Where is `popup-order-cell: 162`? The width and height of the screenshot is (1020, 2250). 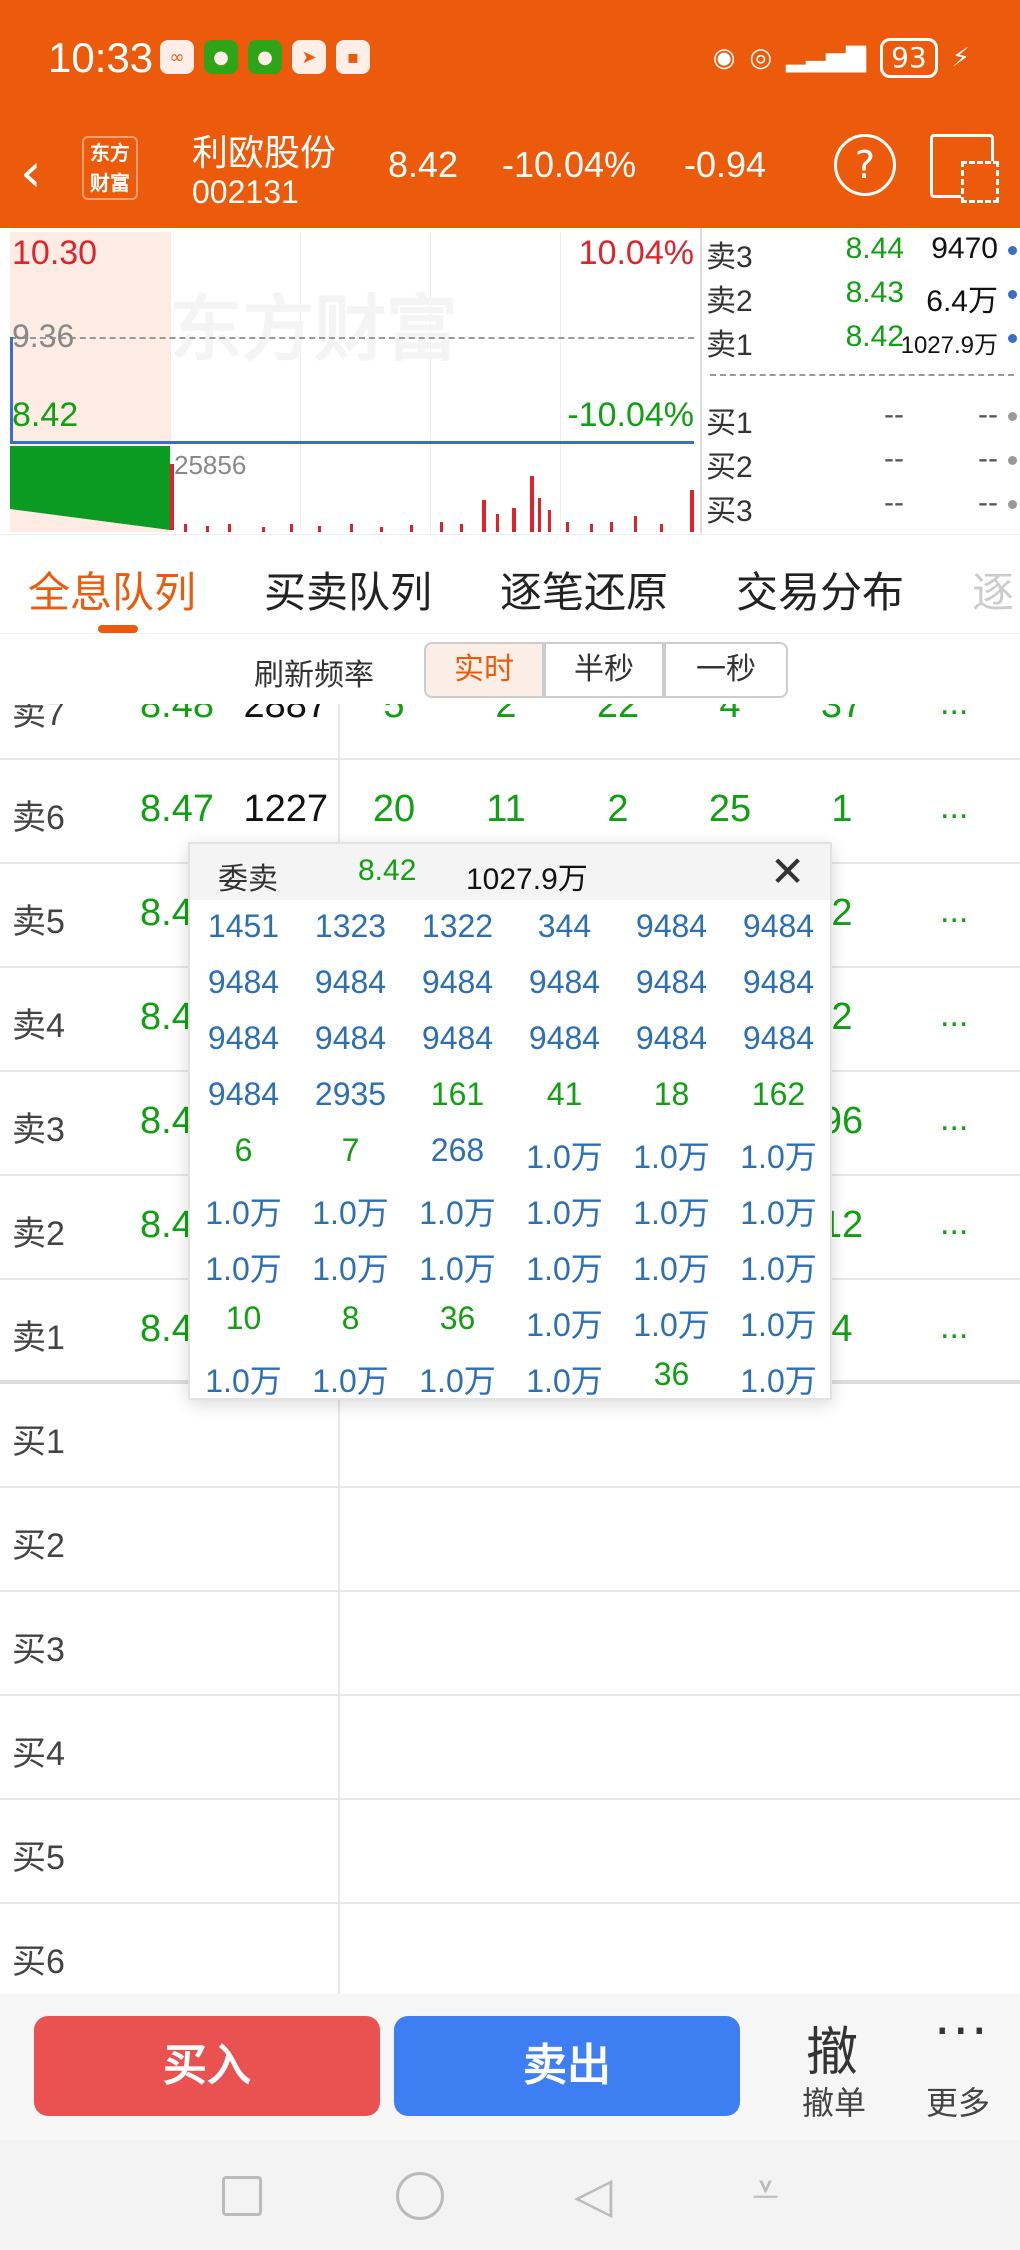
popup-order-cell: 162 is located at coordinates (778, 1094).